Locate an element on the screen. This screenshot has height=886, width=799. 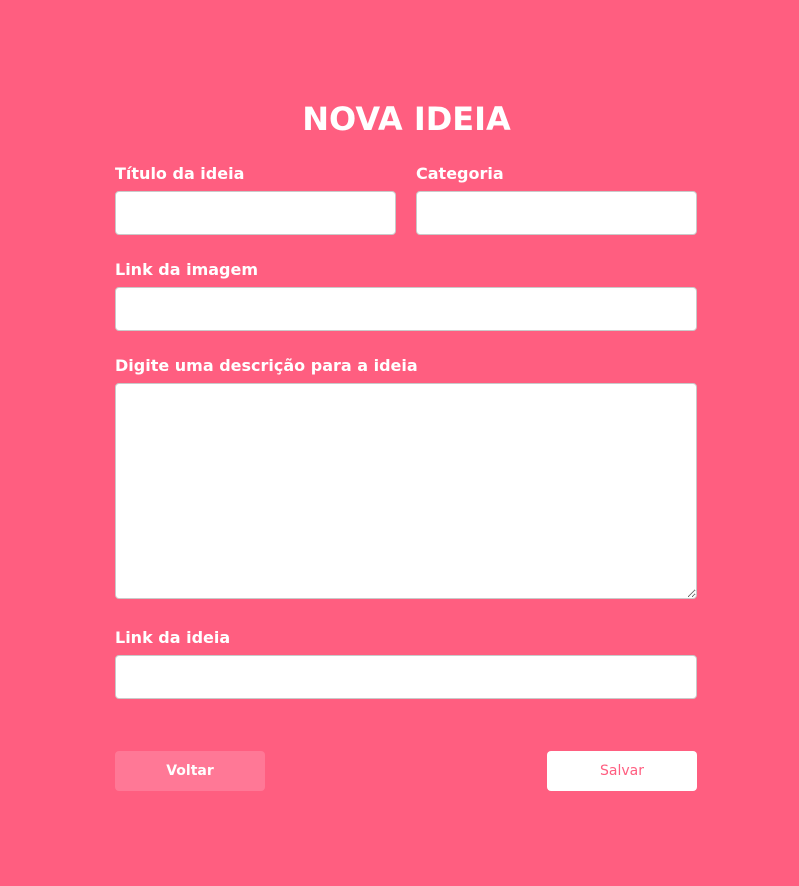
category-field-label: Categoria is located at coordinates (460, 173).